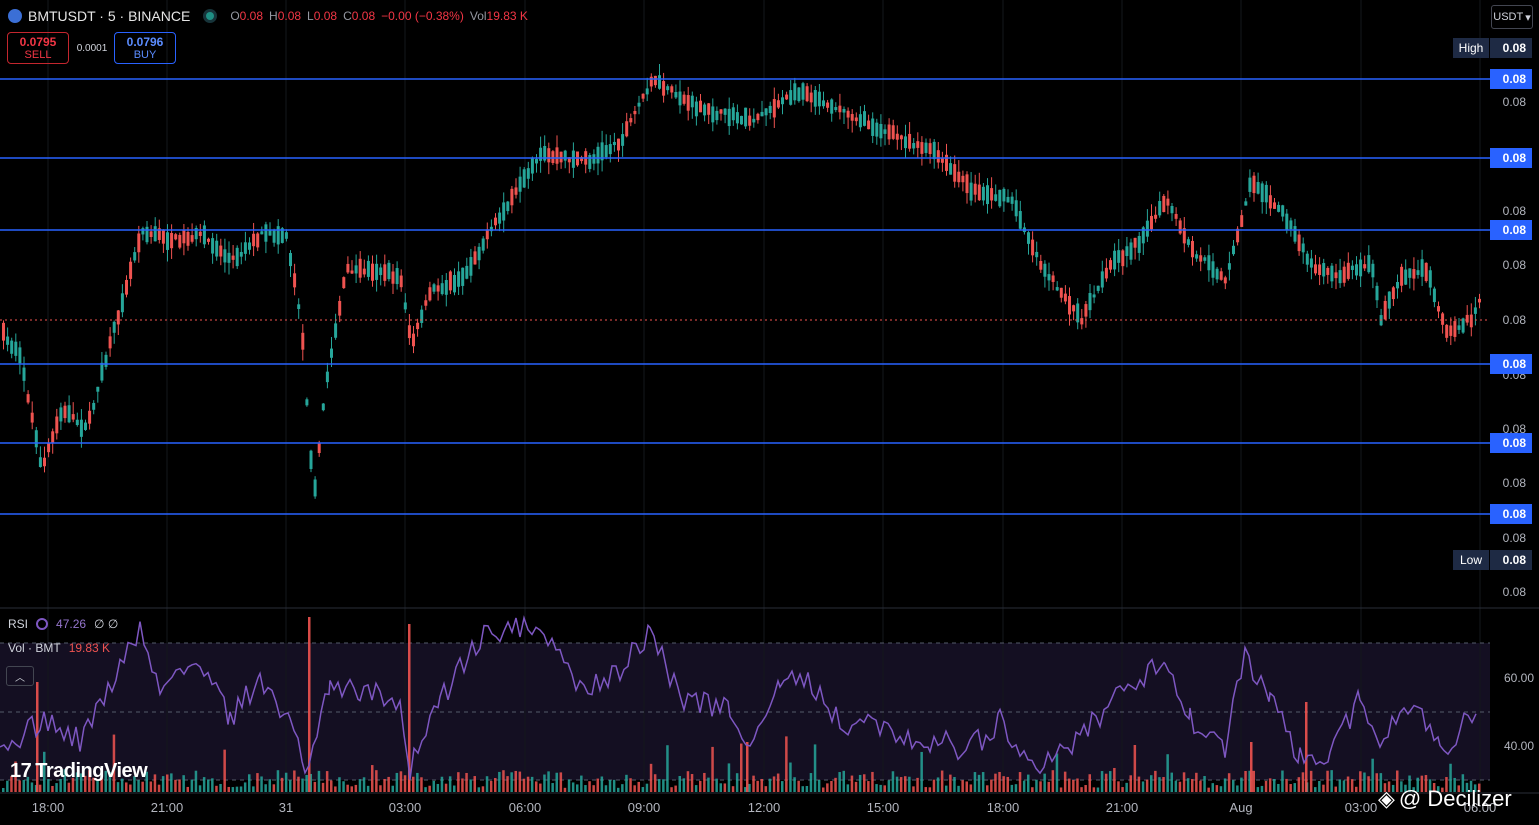  Describe the element at coordinates (145, 48) in the screenshot. I see `buy-button: 0.0796 BUY` at that location.